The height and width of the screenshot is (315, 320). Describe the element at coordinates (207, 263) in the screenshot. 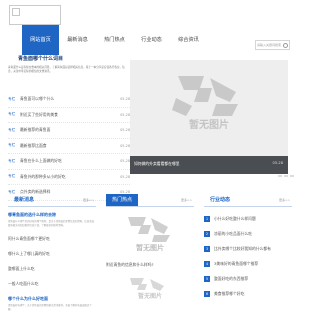

I see `rank-number: 4` at that location.